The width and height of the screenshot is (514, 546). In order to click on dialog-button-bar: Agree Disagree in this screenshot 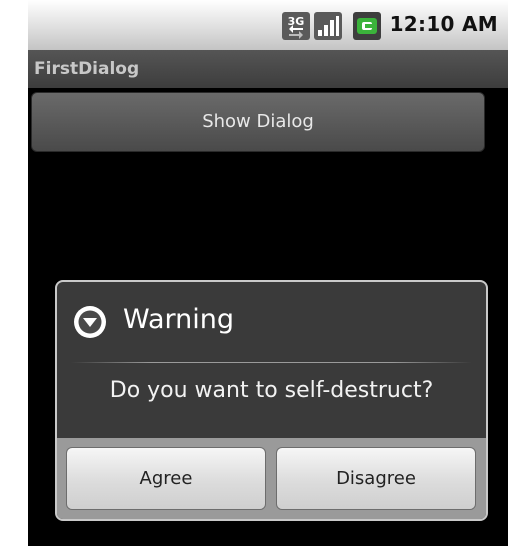, I will do `click(271, 478)`.